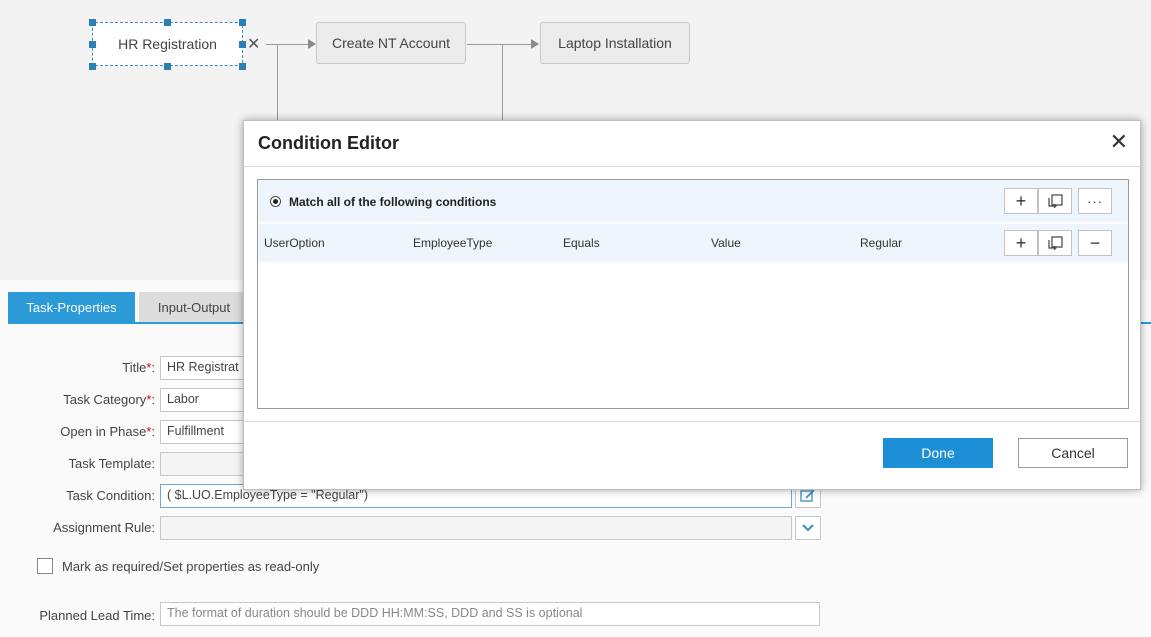  I want to click on workflow-node-label: Create NT Account, so click(391, 43).